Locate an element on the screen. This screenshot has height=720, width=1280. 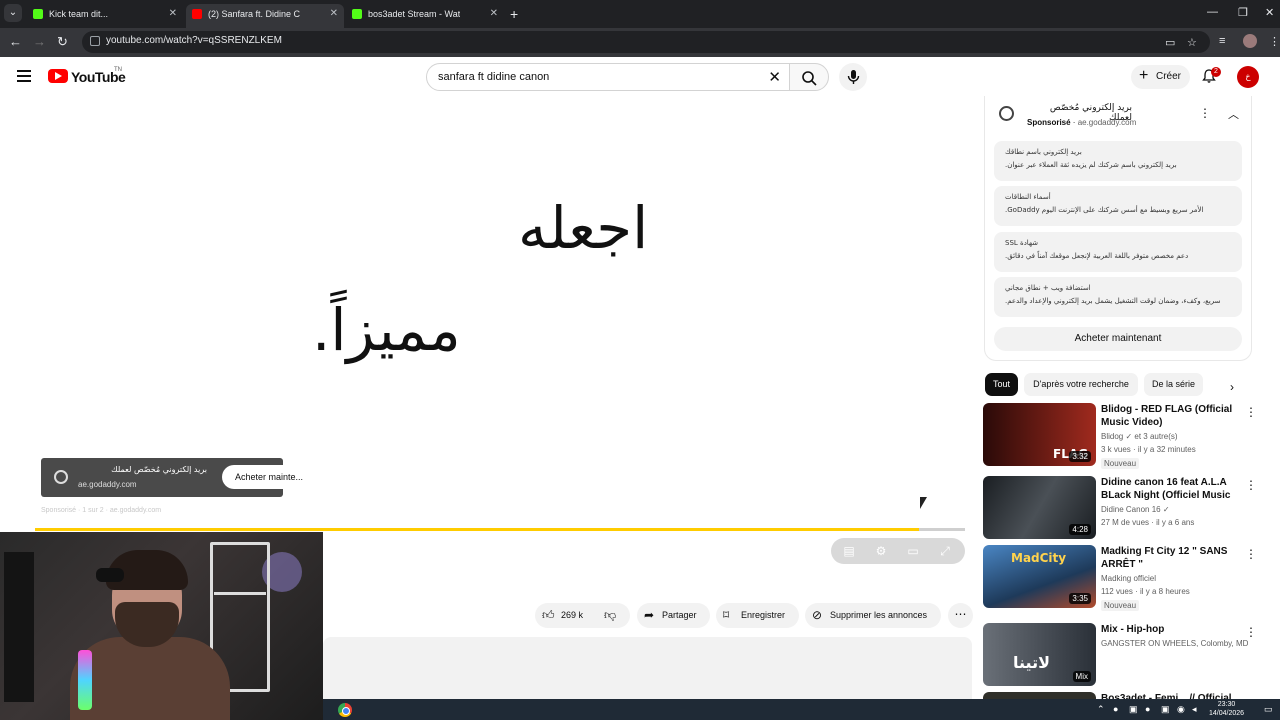
notification-center-icon: ▭ is located at coordinates (1268, 709).